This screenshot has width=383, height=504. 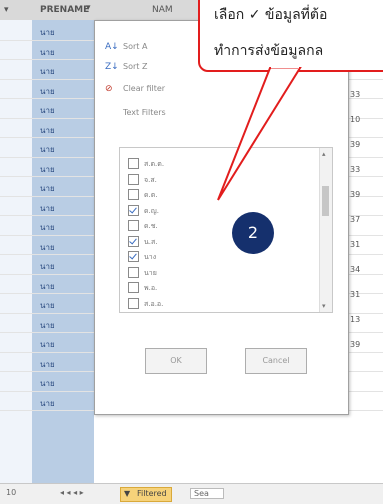 I want to click on record-number: 10, so click(x=11, y=492).